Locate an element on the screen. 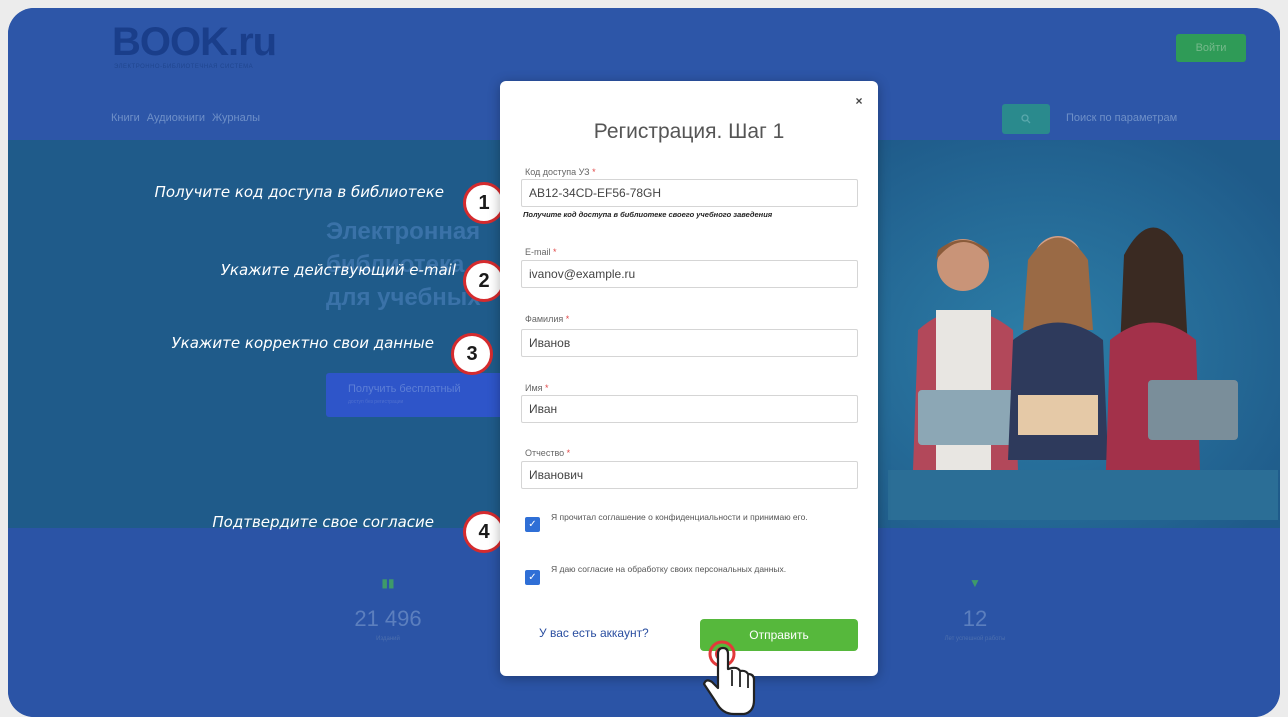 The height and width of the screenshot is (717, 1288). stat-years-label: Лет успешной работы is located at coordinates (975, 639).